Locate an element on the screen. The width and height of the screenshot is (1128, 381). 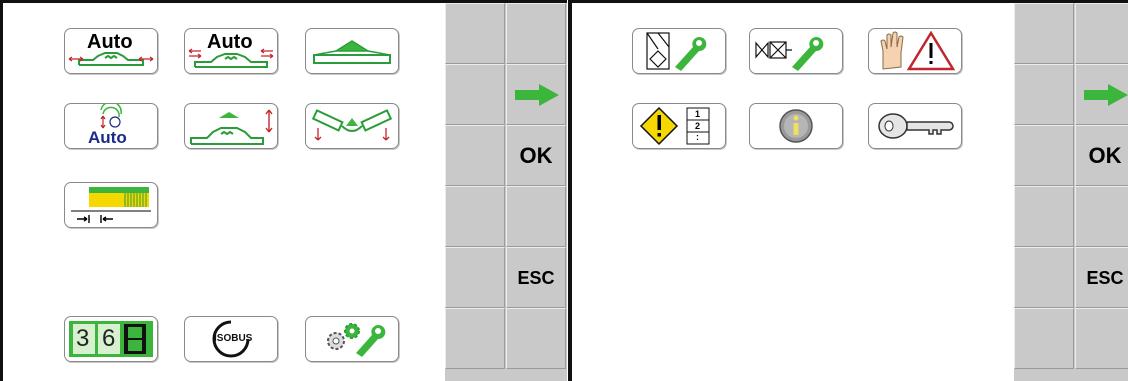
valve-service-icon is located at coordinates (789, 54).